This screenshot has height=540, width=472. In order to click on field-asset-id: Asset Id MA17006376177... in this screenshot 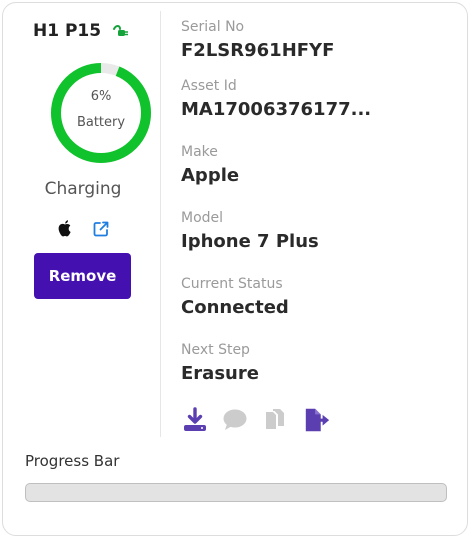, I will do `click(321, 99)`.